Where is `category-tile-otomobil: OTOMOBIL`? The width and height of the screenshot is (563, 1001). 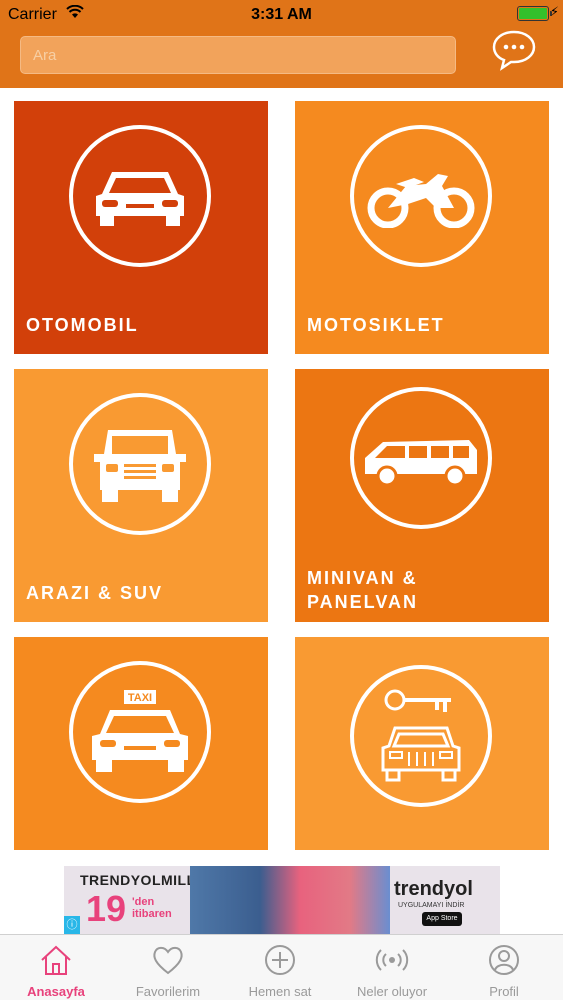
category-tile-otomobil: OTOMOBIL is located at coordinates (141, 227).